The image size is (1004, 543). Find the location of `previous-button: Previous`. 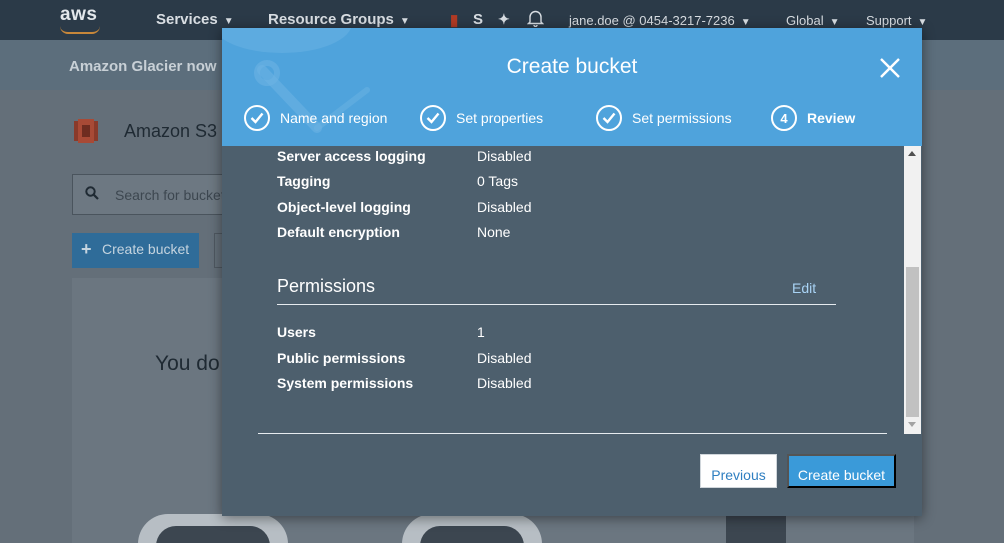

previous-button: Previous is located at coordinates (738, 471).